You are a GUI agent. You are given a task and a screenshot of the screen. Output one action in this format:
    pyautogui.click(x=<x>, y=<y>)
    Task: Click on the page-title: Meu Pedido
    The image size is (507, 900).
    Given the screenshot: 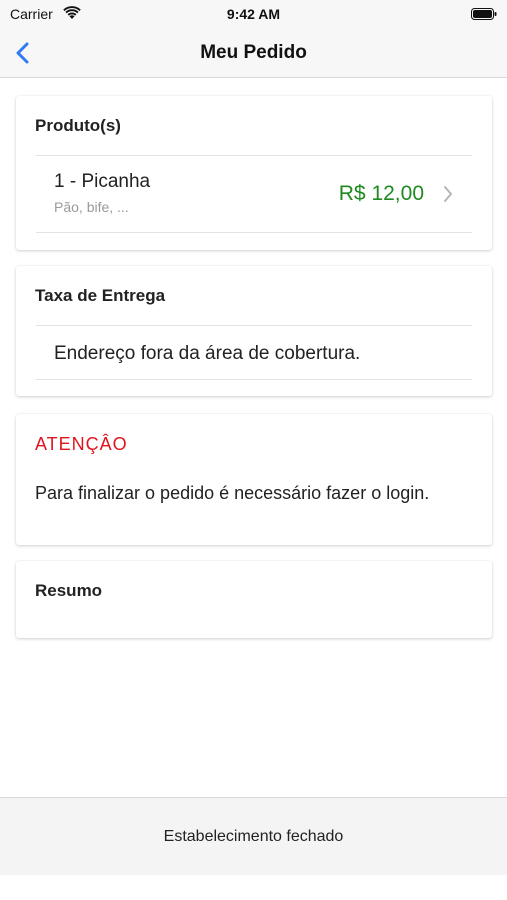 What is the action you would take?
    pyautogui.click(x=253, y=52)
    